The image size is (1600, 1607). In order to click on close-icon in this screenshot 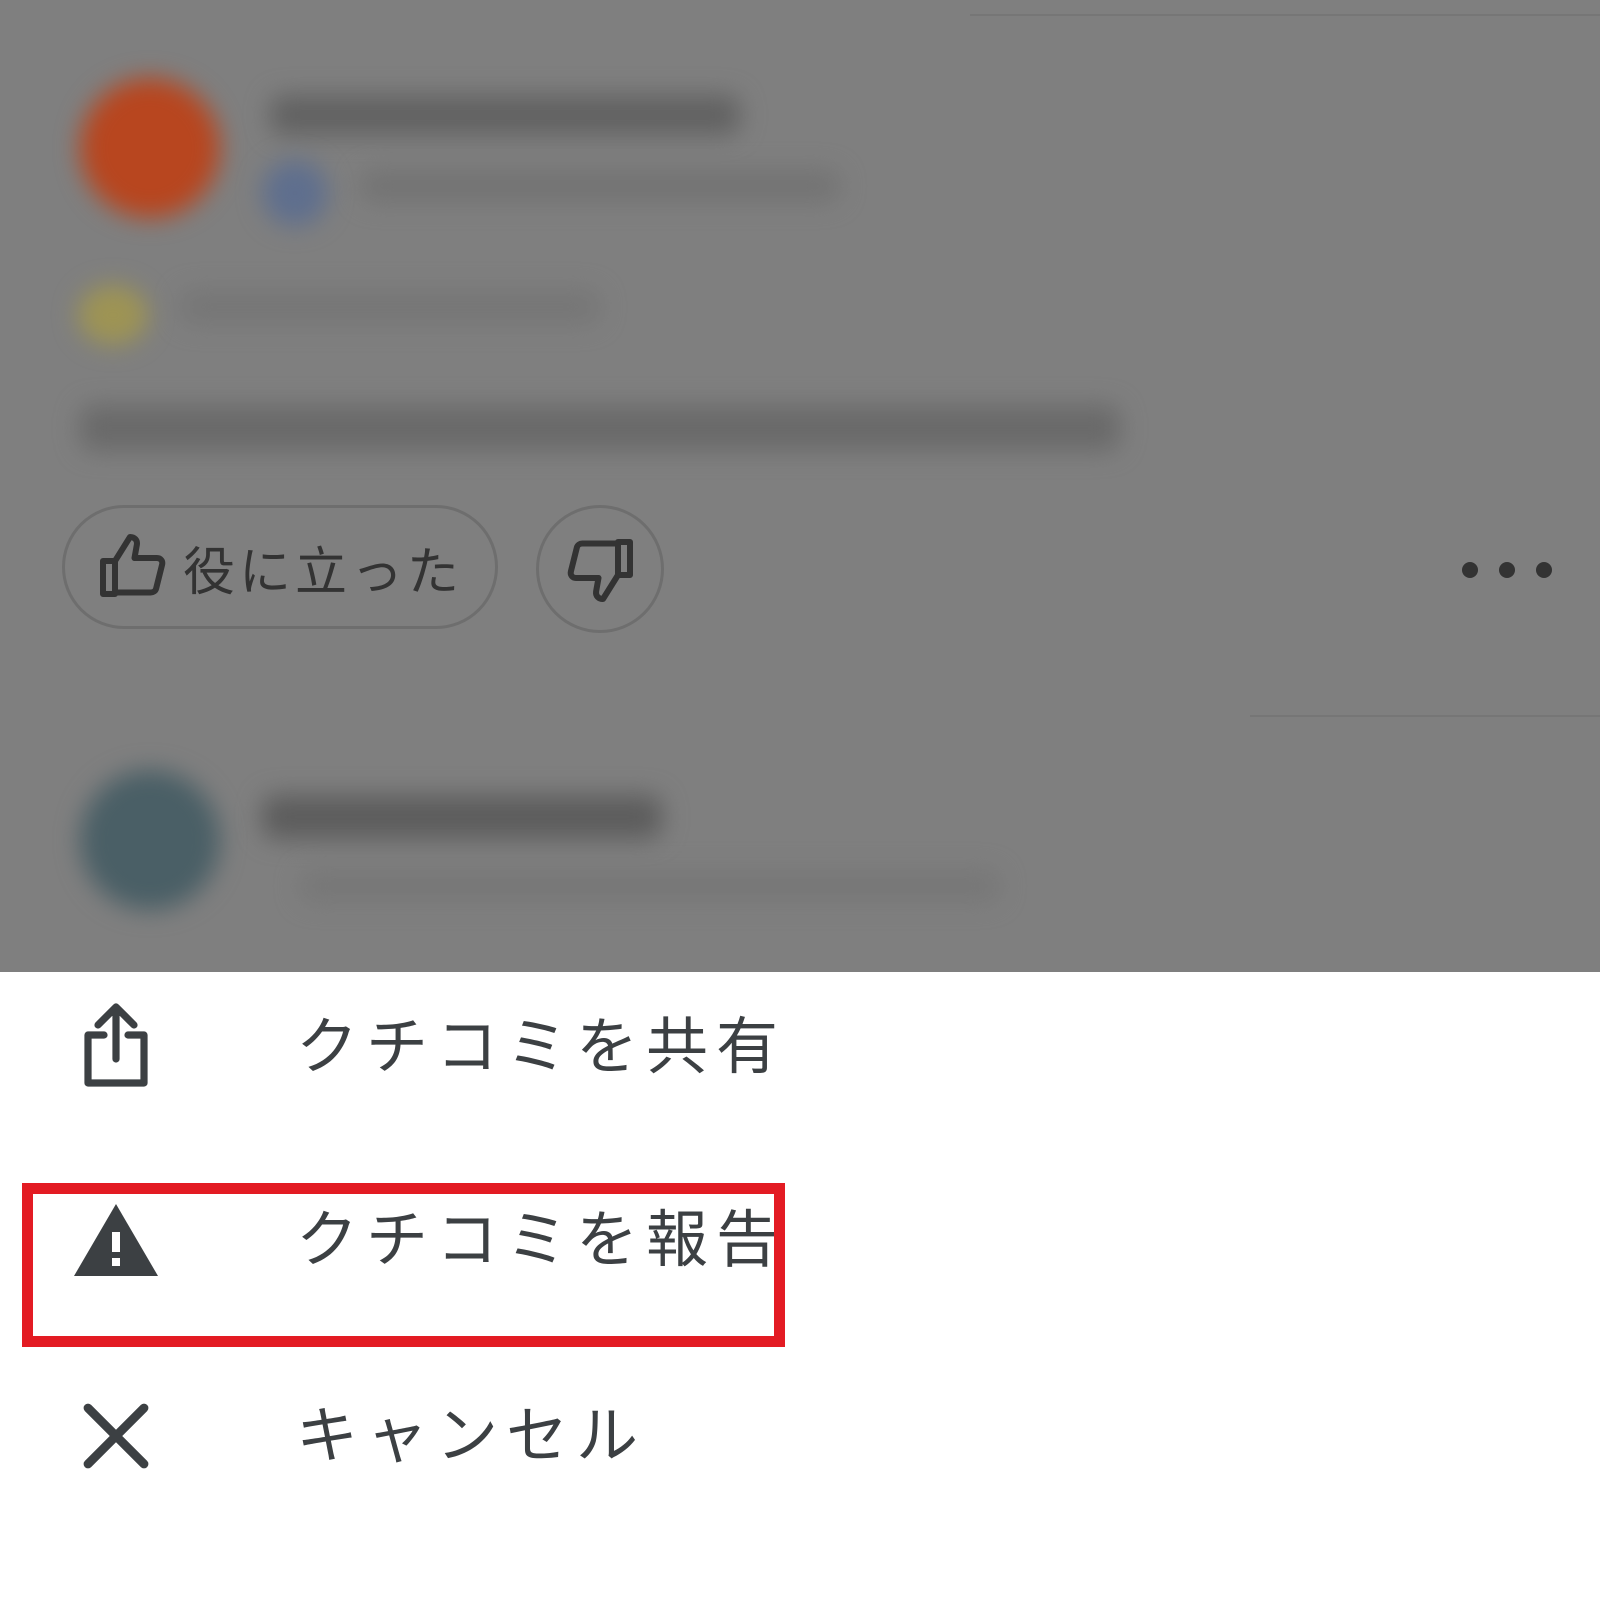, I will do `click(116, 1436)`.